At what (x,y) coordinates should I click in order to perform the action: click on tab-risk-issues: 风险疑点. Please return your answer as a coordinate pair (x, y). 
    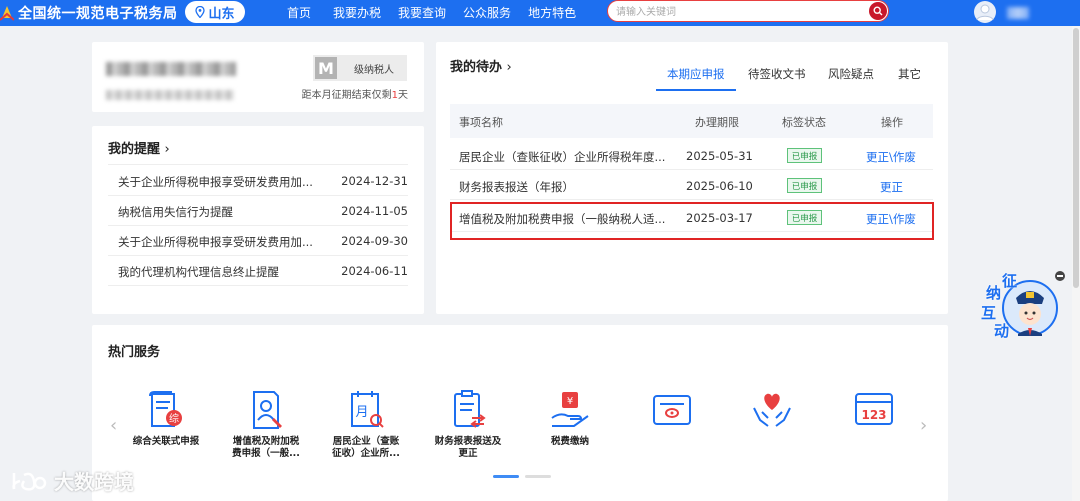
    Looking at the image, I should click on (851, 78).